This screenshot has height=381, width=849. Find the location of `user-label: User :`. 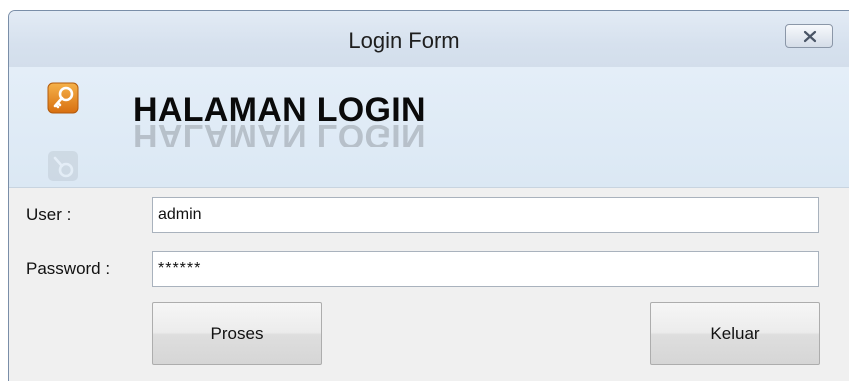

user-label: User : is located at coordinates (49, 214).